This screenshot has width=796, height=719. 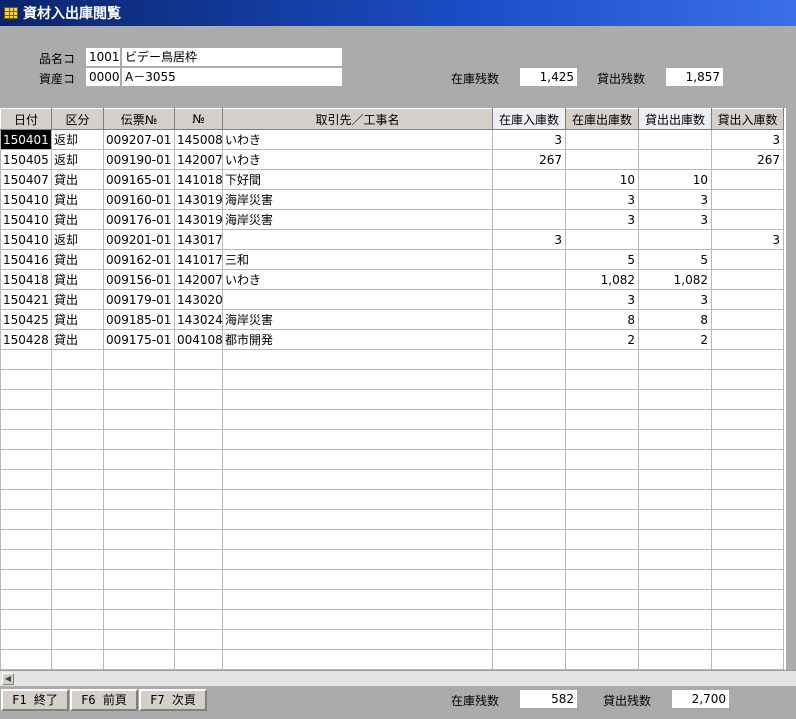 I want to click on cell-slip-no: 009201-01, so click(x=139, y=239).